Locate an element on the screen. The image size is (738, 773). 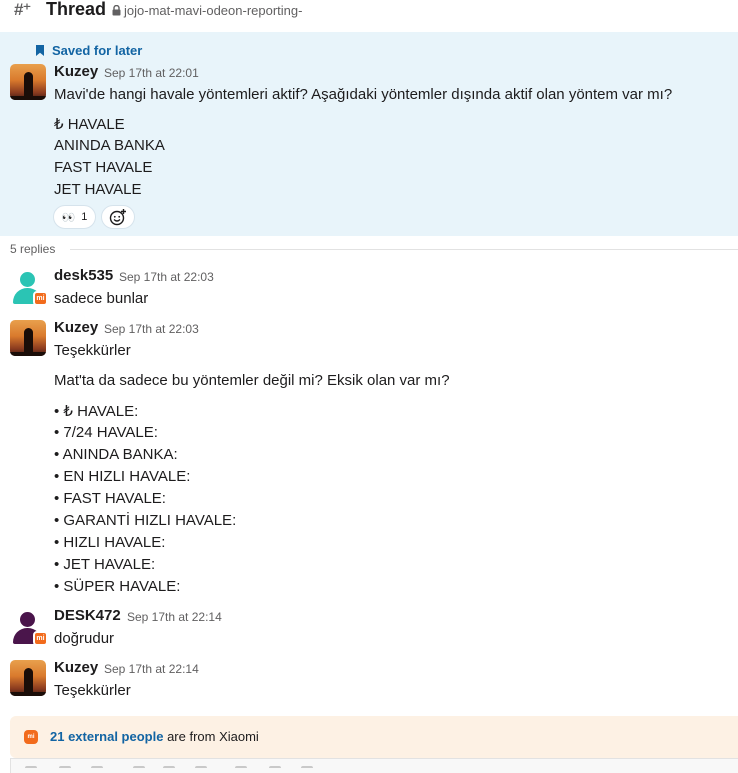
xiaomi-logo-icon: mi is located at coordinates (31, 737).